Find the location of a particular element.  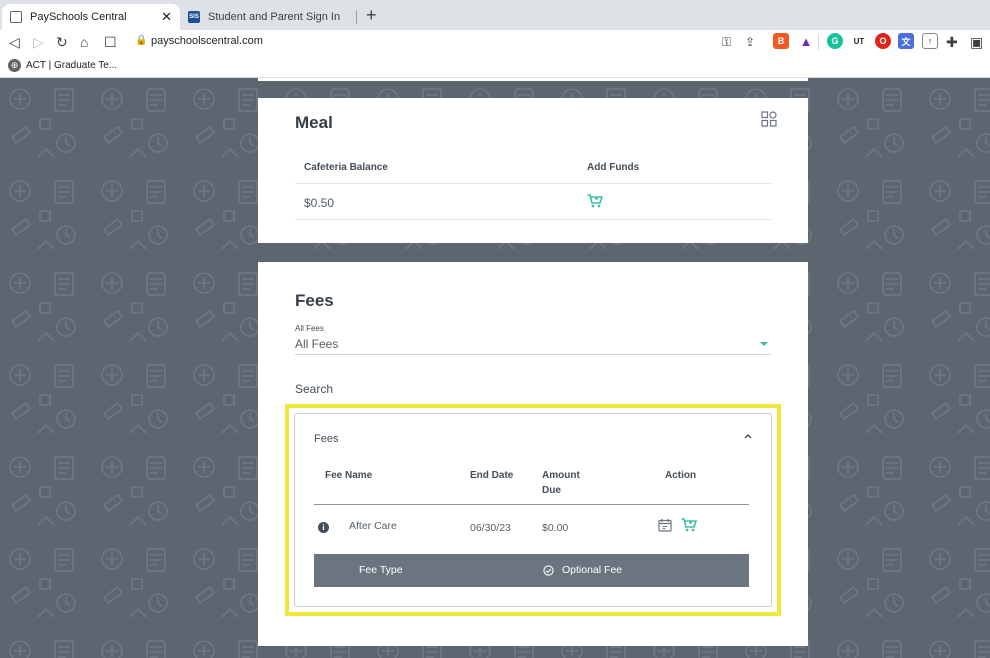

cart-icon is located at coordinates (689, 525).